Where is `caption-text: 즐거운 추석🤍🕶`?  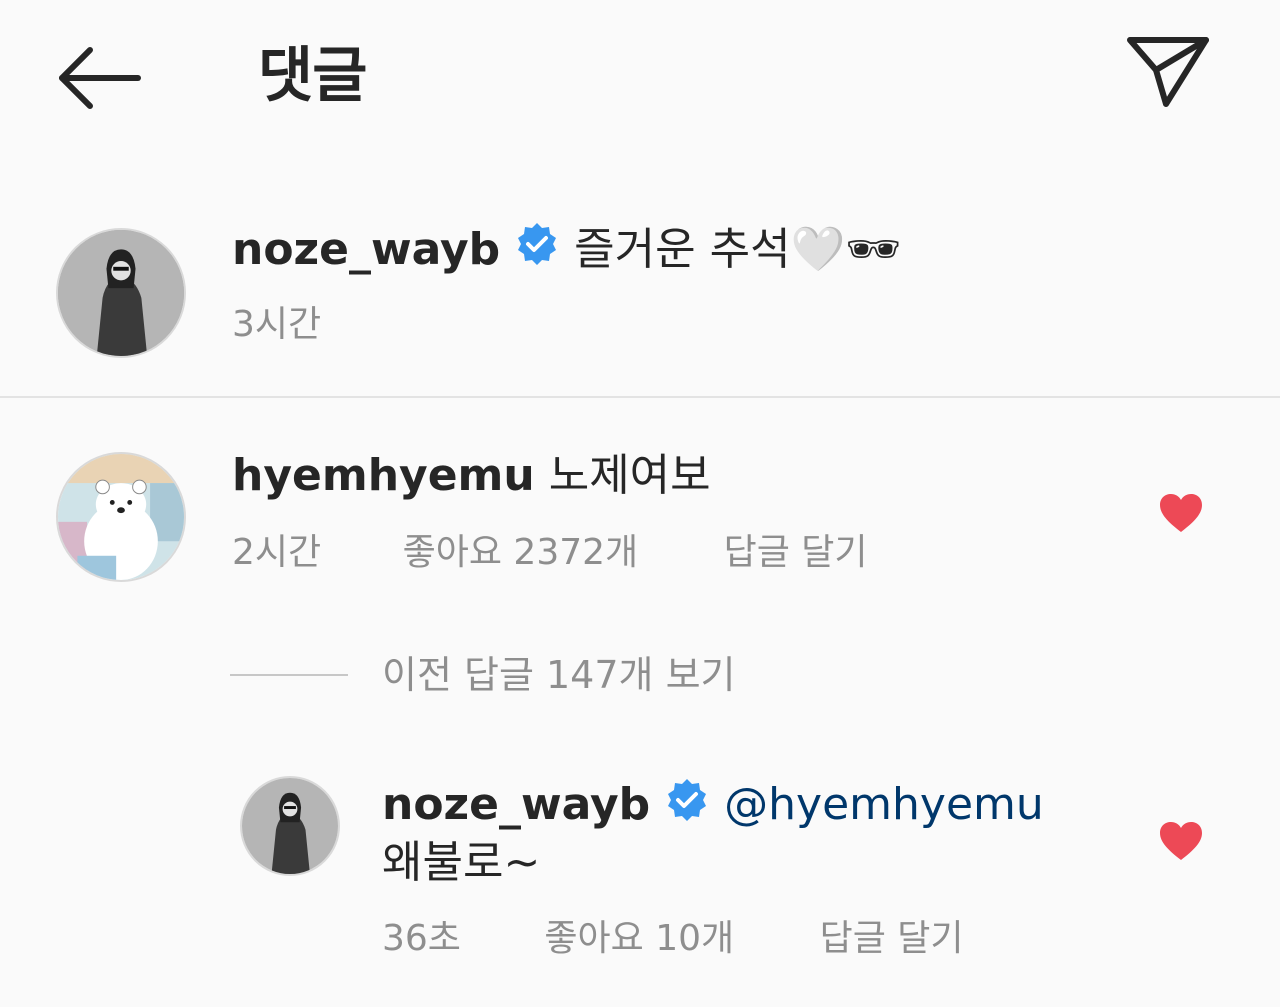 caption-text: 즐거운 추석🤍🕶 is located at coordinates (738, 249).